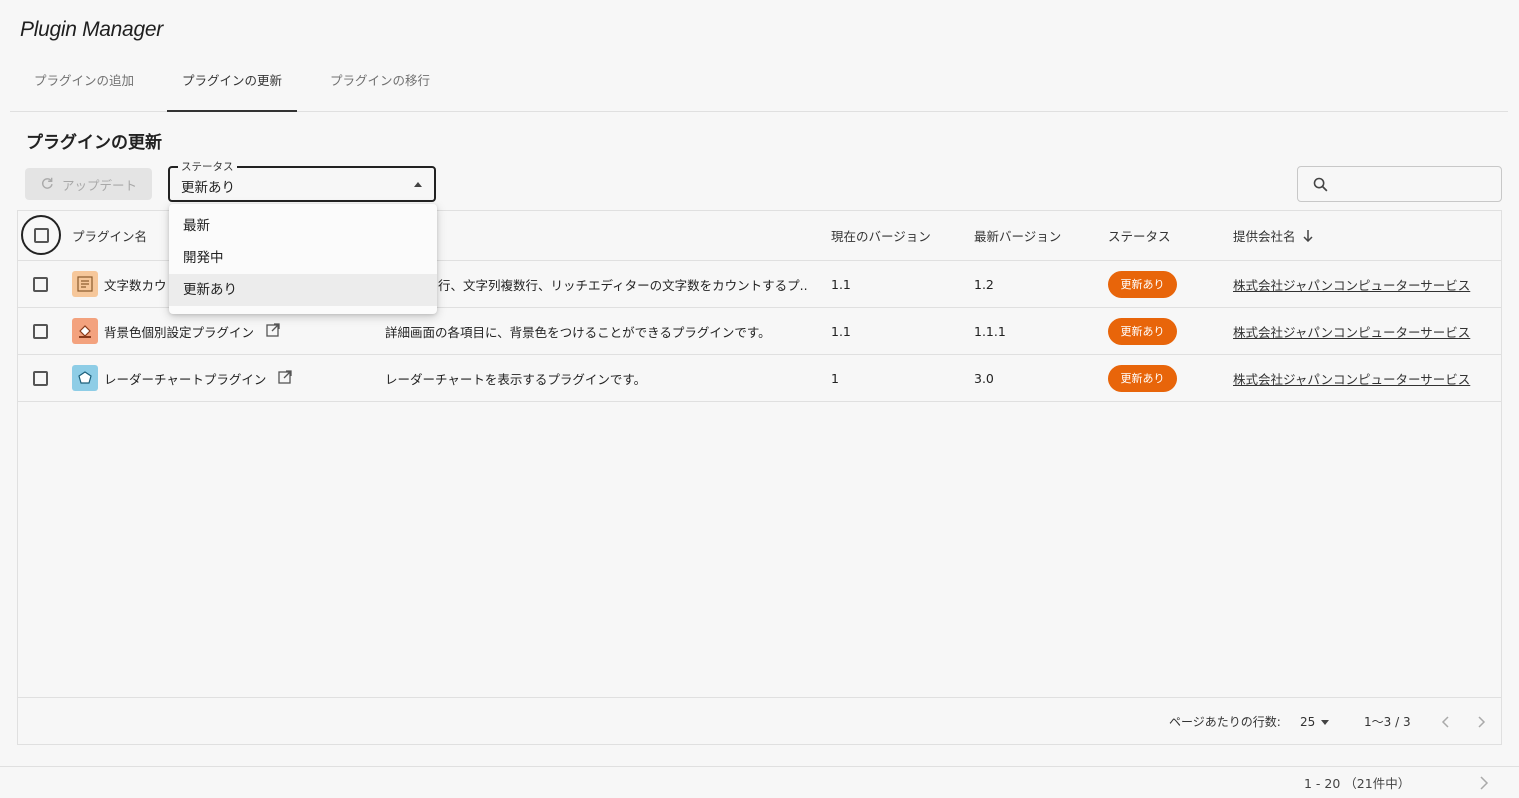 Image resolution: width=1519 pixels, height=798 pixels. I want to click on update-button: アップデート, so click(88, 184).